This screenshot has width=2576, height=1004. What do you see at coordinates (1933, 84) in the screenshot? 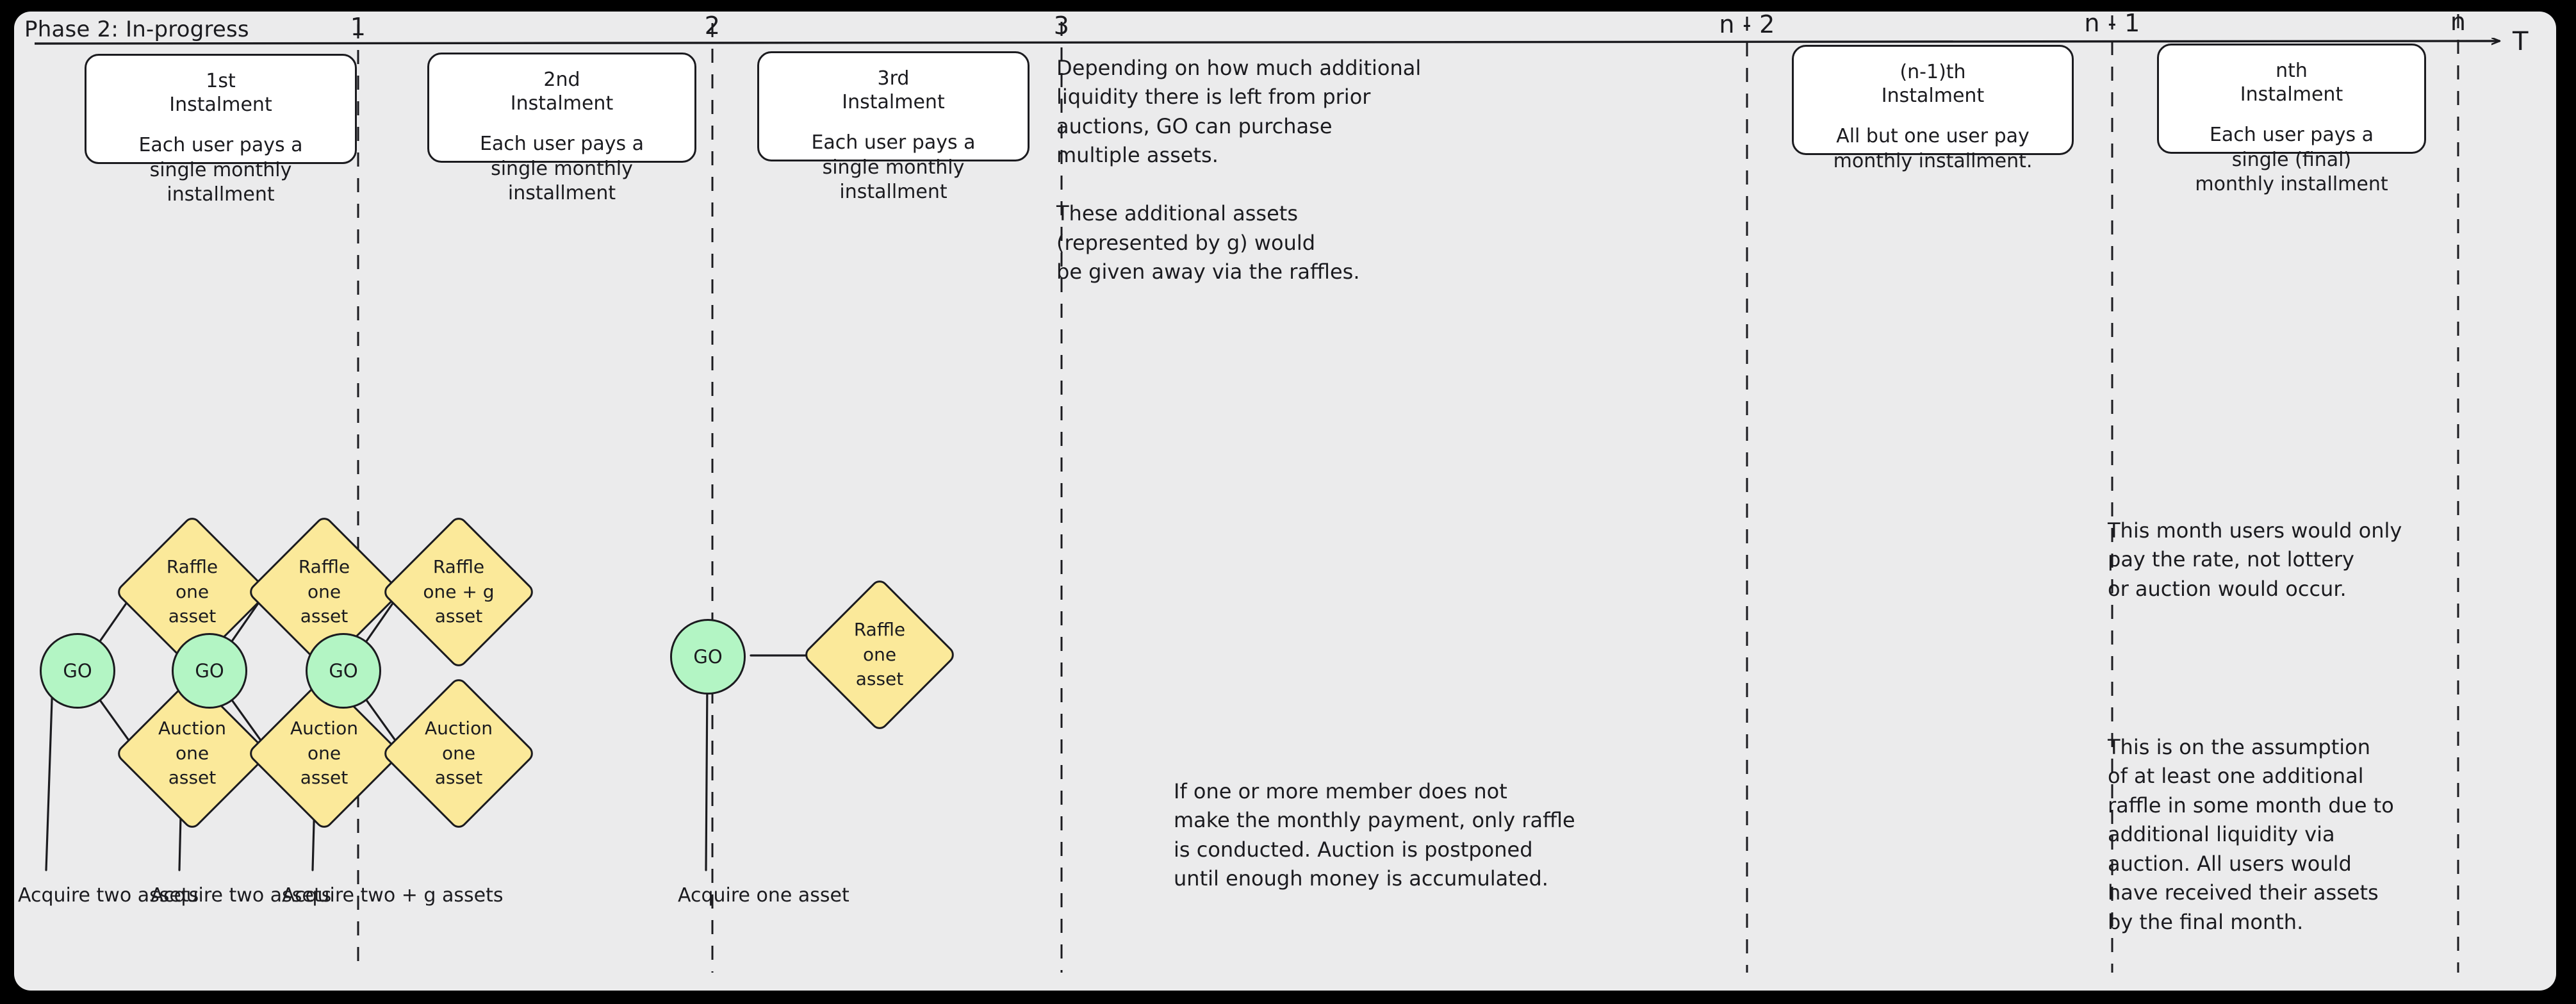
I see `card-title: (n-1)th Instalment` at bounding box center [1933, 84].